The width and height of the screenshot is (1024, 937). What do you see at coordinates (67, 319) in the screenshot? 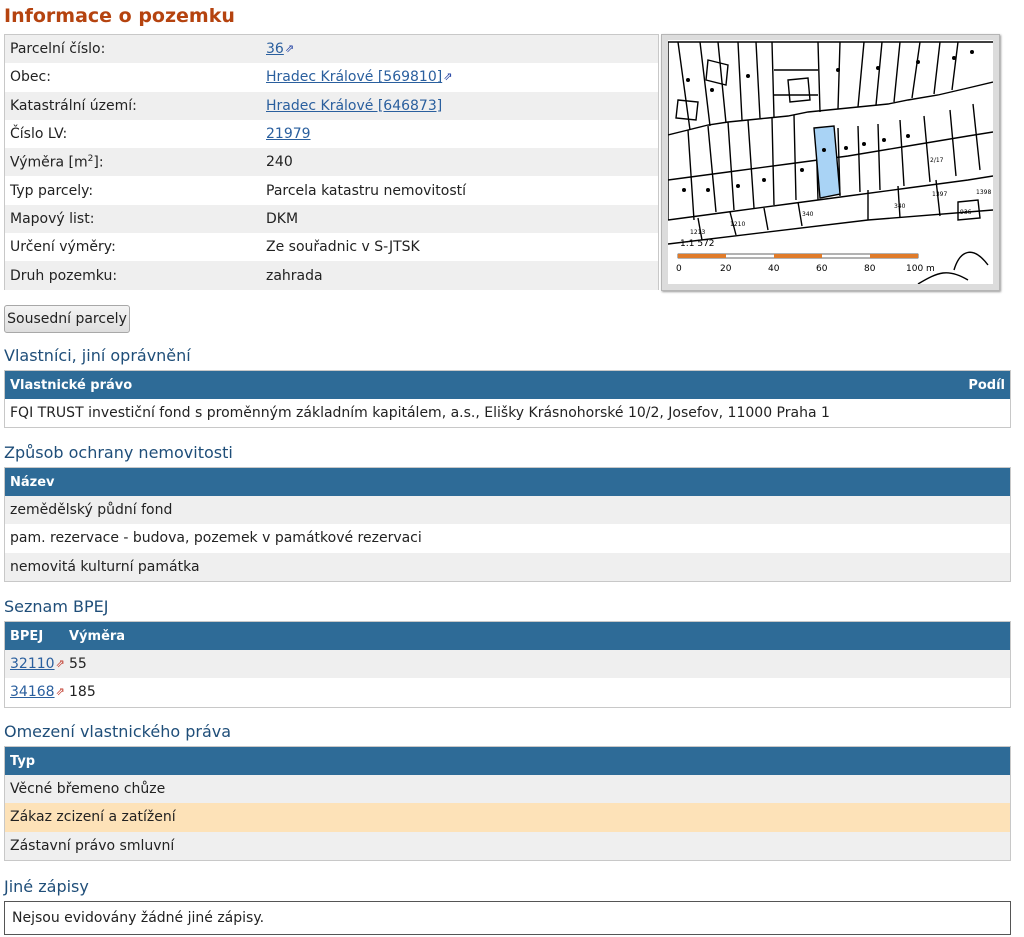
I see `neighbor-parcels-button: Sousední parcely` at bounding box center [67, 319].